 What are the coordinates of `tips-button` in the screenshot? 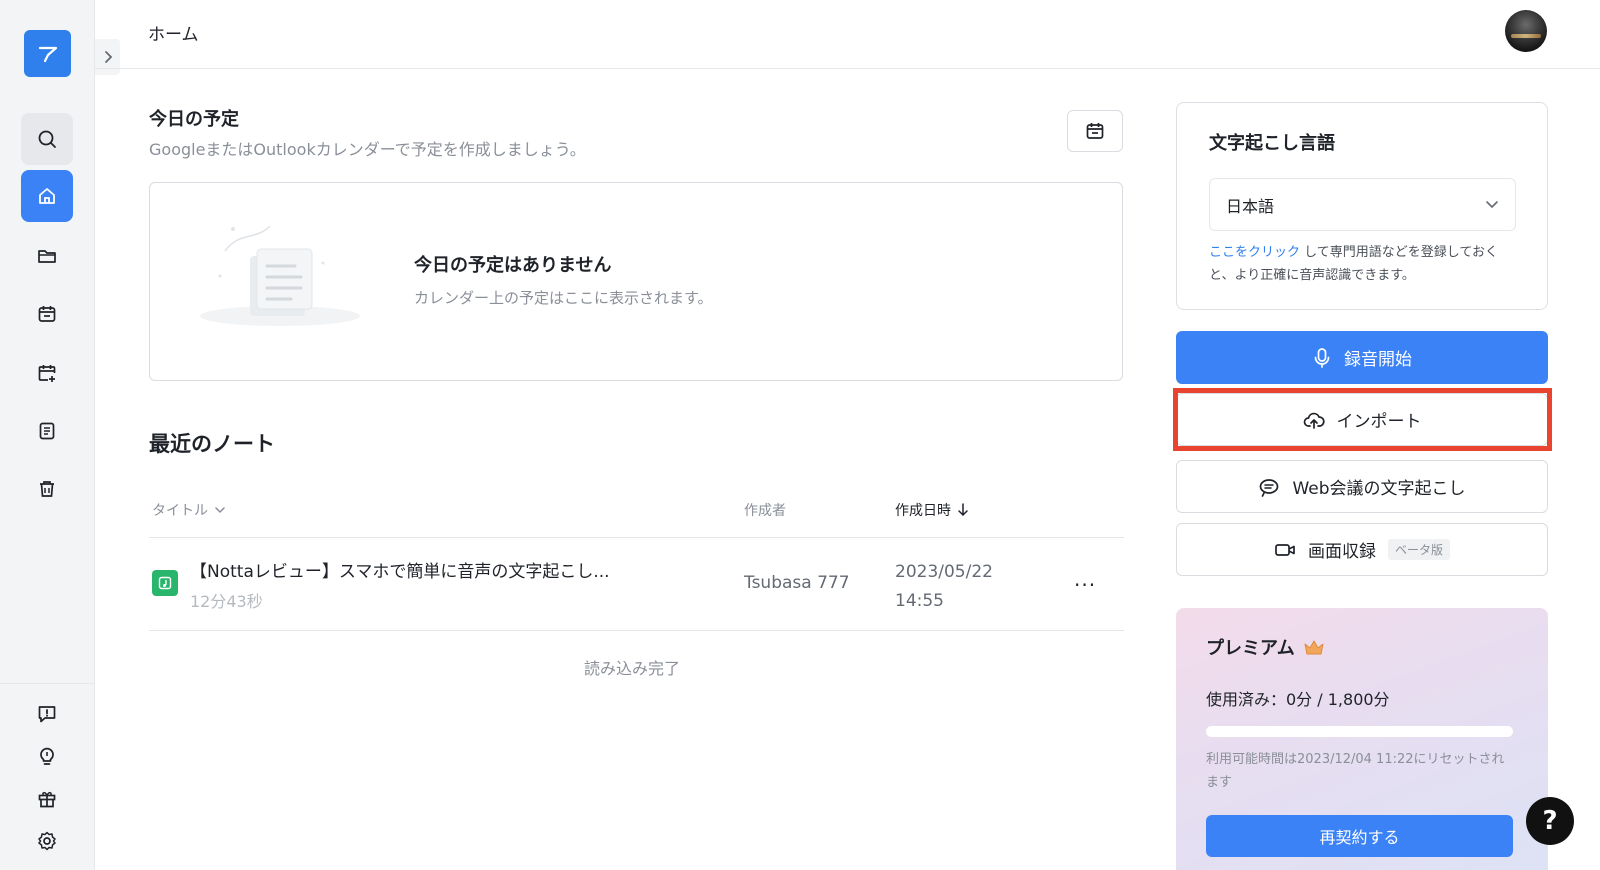 It's located at (47, 756).